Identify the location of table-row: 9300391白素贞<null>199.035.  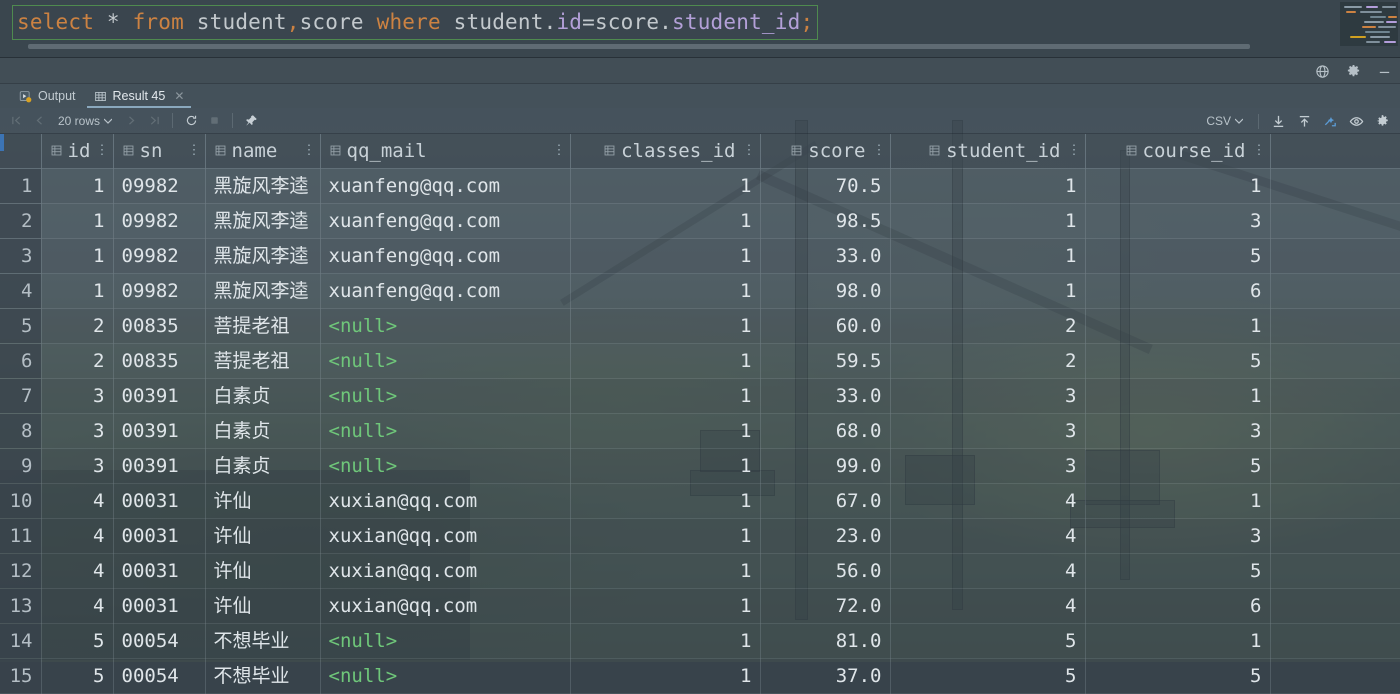
(700, 465).